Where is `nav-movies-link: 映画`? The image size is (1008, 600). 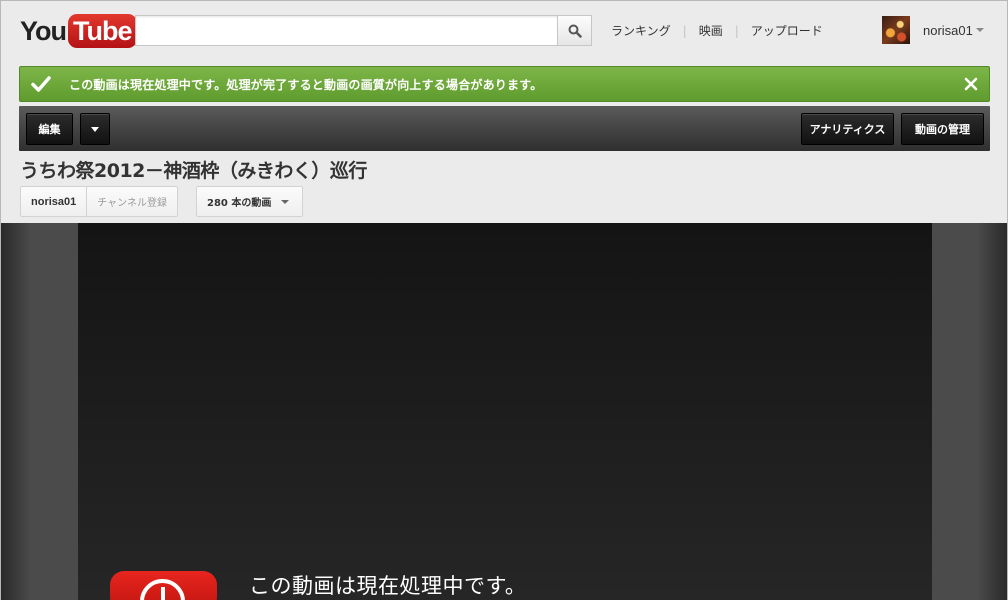
nav-movies-link: 映画 is located at coordinates (711, 30).